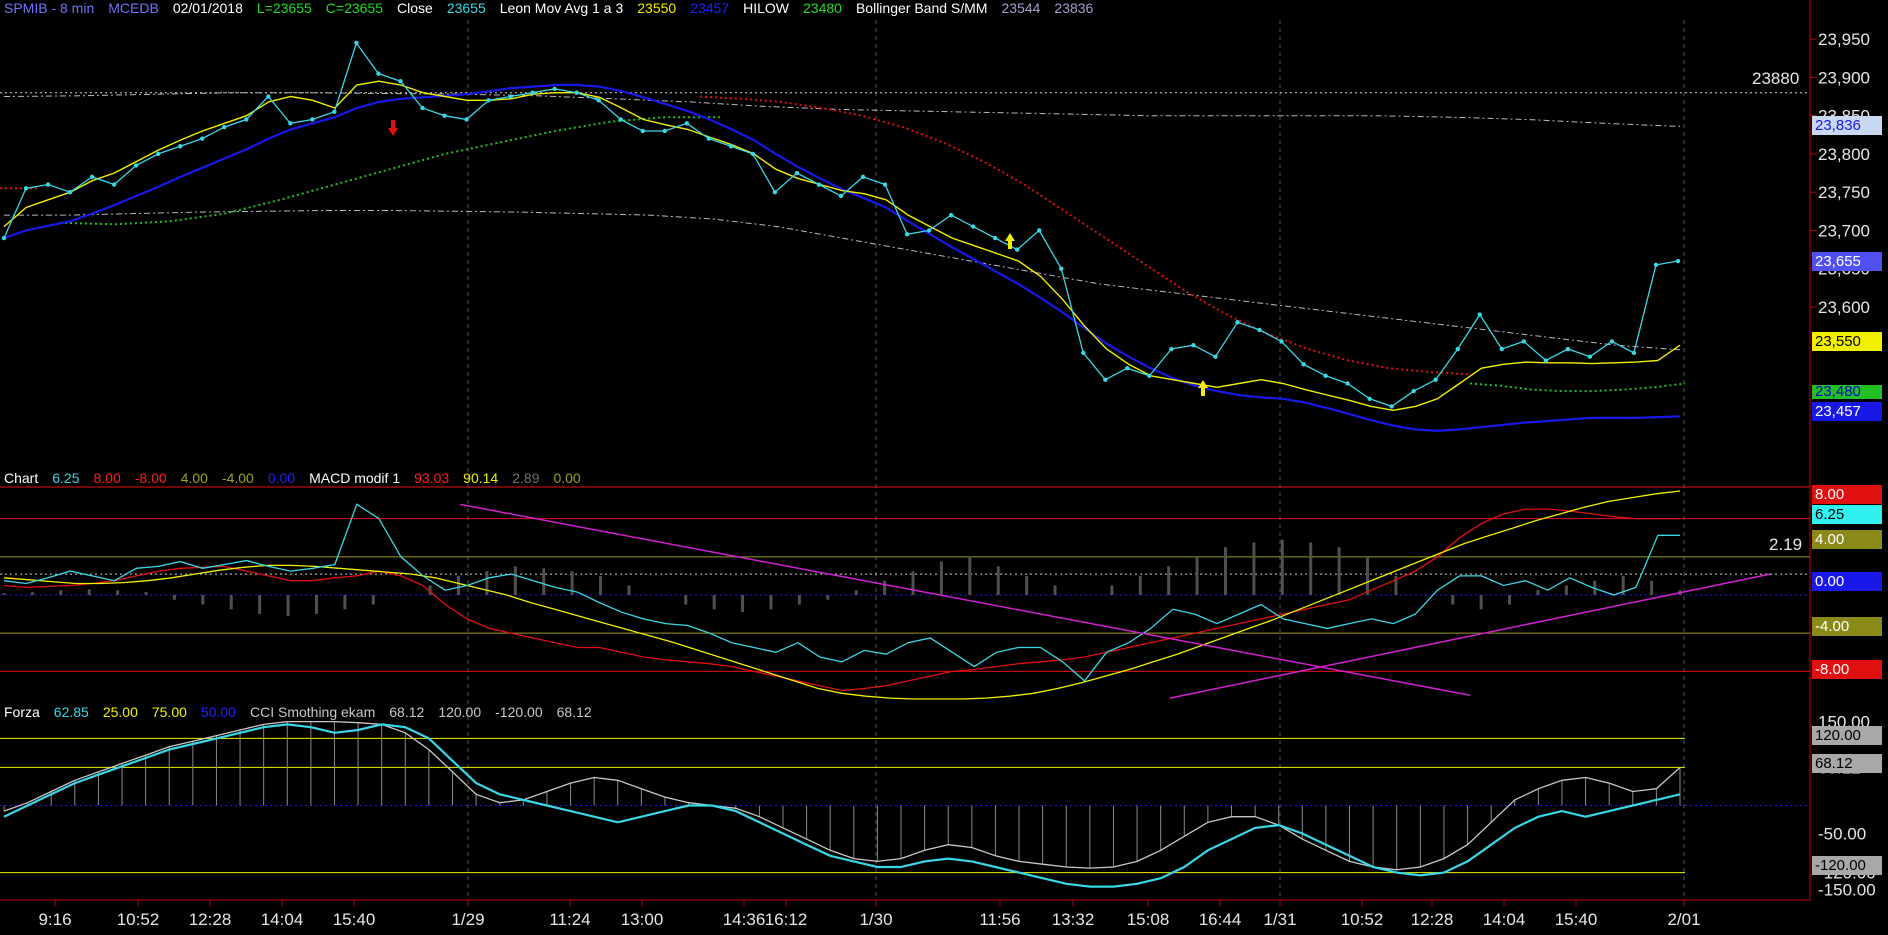 The width and height of the screenshot is (1888, 935). Describe the element at coordinates (1847, 735) in the screenshot. I see `label-cci-120: 120.00` at that location.